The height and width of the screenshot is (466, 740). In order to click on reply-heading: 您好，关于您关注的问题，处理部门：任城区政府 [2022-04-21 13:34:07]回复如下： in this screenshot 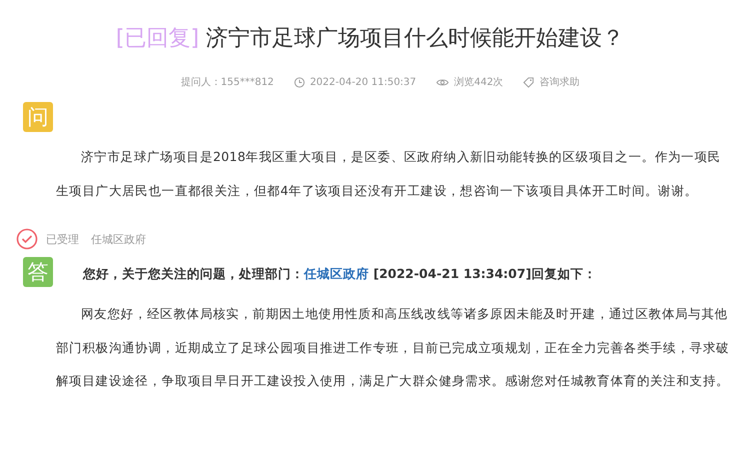, I will do `click(339, 274)`.